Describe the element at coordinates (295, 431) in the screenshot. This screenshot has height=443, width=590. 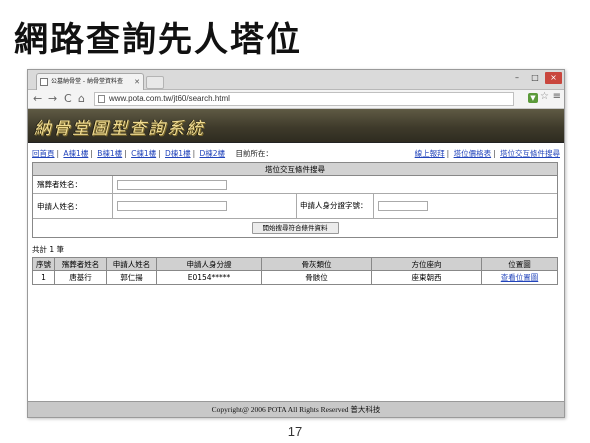
I see `page-number: 17` at that location.